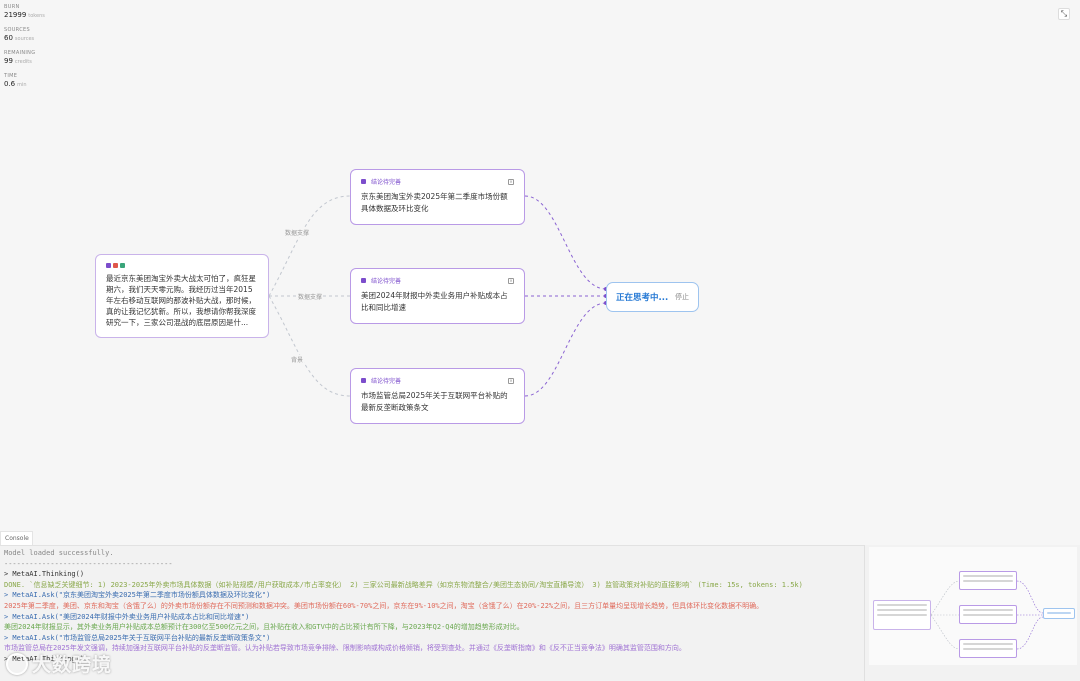 This screenshot has width=1080, height=681. I want to click on watermark-logo-icon, so click(17, 663).